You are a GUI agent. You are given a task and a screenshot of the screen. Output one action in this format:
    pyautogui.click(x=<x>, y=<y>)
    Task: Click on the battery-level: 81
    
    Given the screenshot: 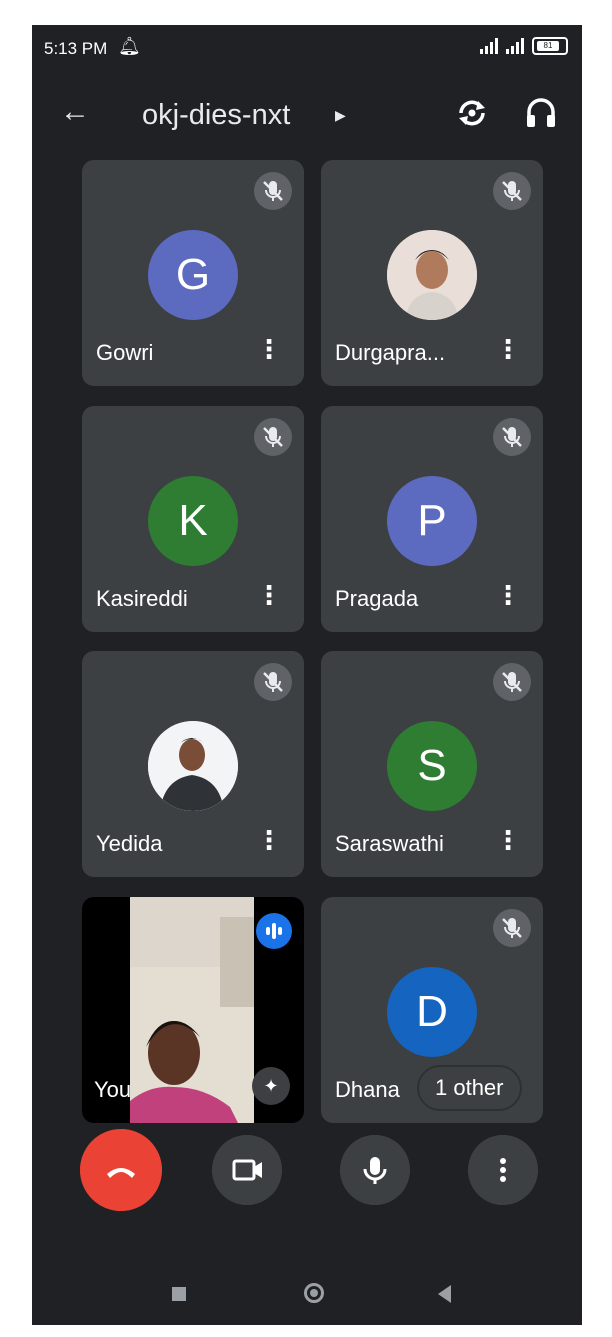 What is the action you would take?
    pyautogui.click(x=548, y=46)
    